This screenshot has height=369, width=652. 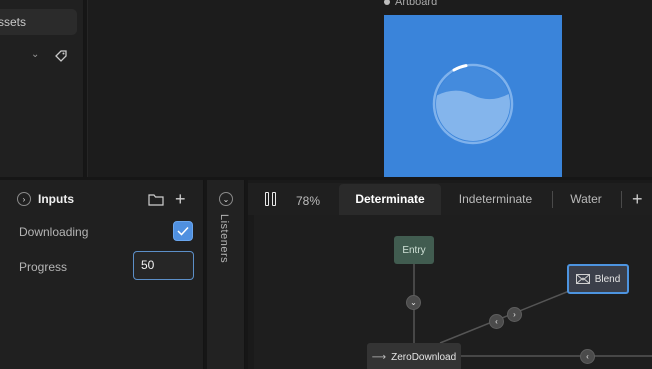 I want to click on listeners-toggle-icon: ⌄, so click(x=226, y=199).